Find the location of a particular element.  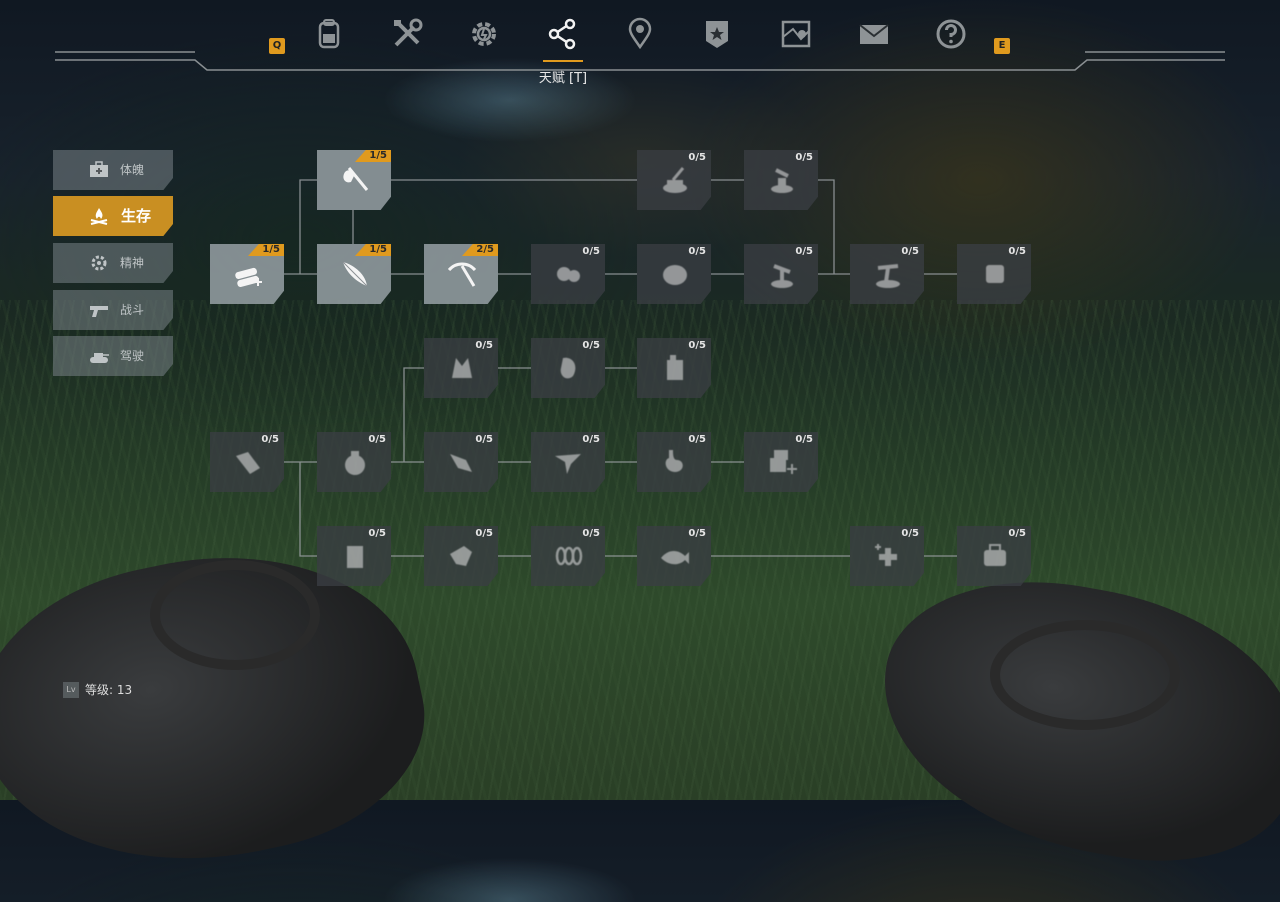

canister-icon is located at coordinates (675, 367).